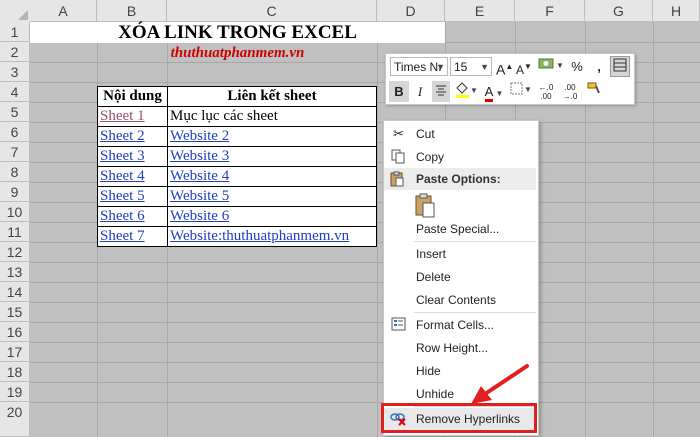 The width and height of the screenshot is (700, 437). I want to click on row-header-3: 3, so click(15, 72).